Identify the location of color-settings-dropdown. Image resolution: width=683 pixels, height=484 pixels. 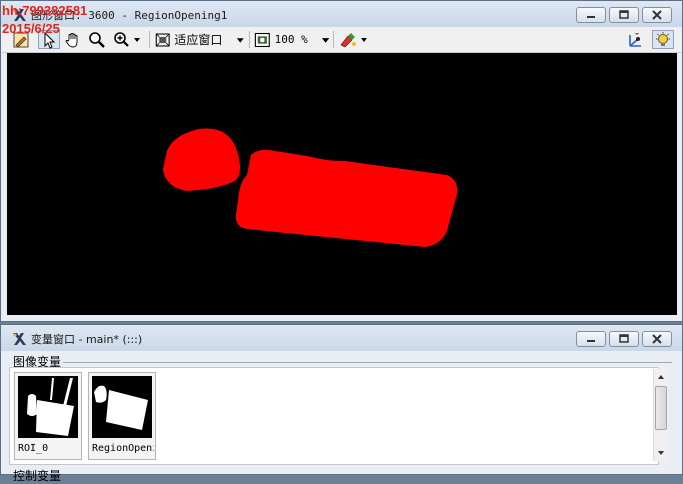
(354, 39).